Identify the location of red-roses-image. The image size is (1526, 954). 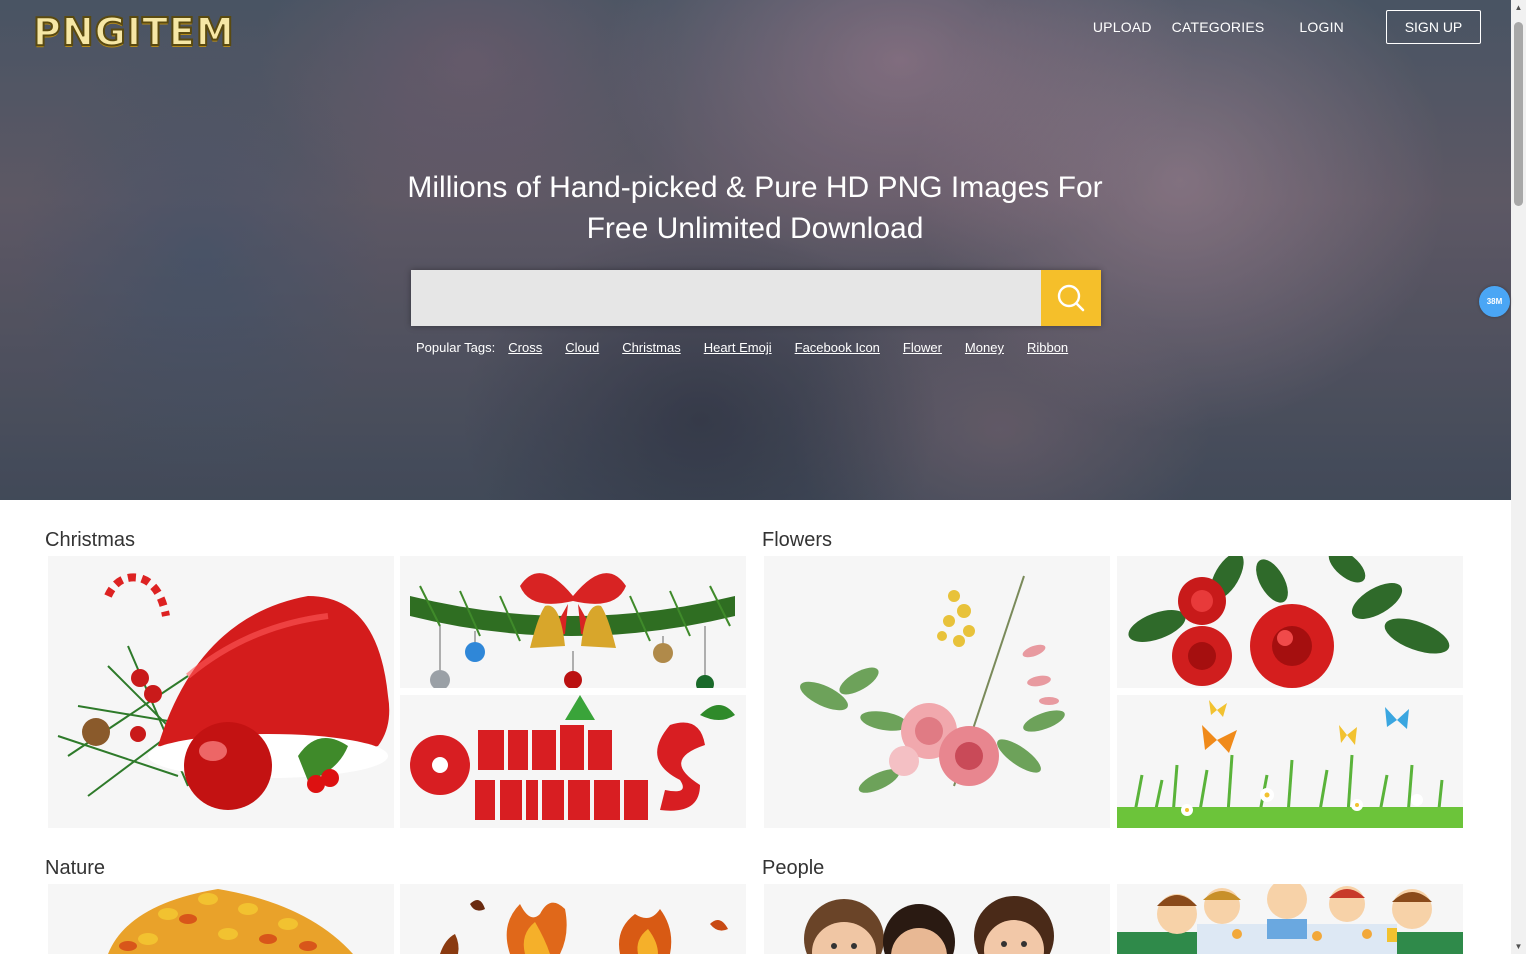
(1290, 622).